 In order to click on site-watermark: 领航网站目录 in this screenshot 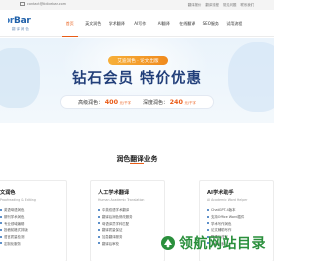, I will do `click(213, 243)`.